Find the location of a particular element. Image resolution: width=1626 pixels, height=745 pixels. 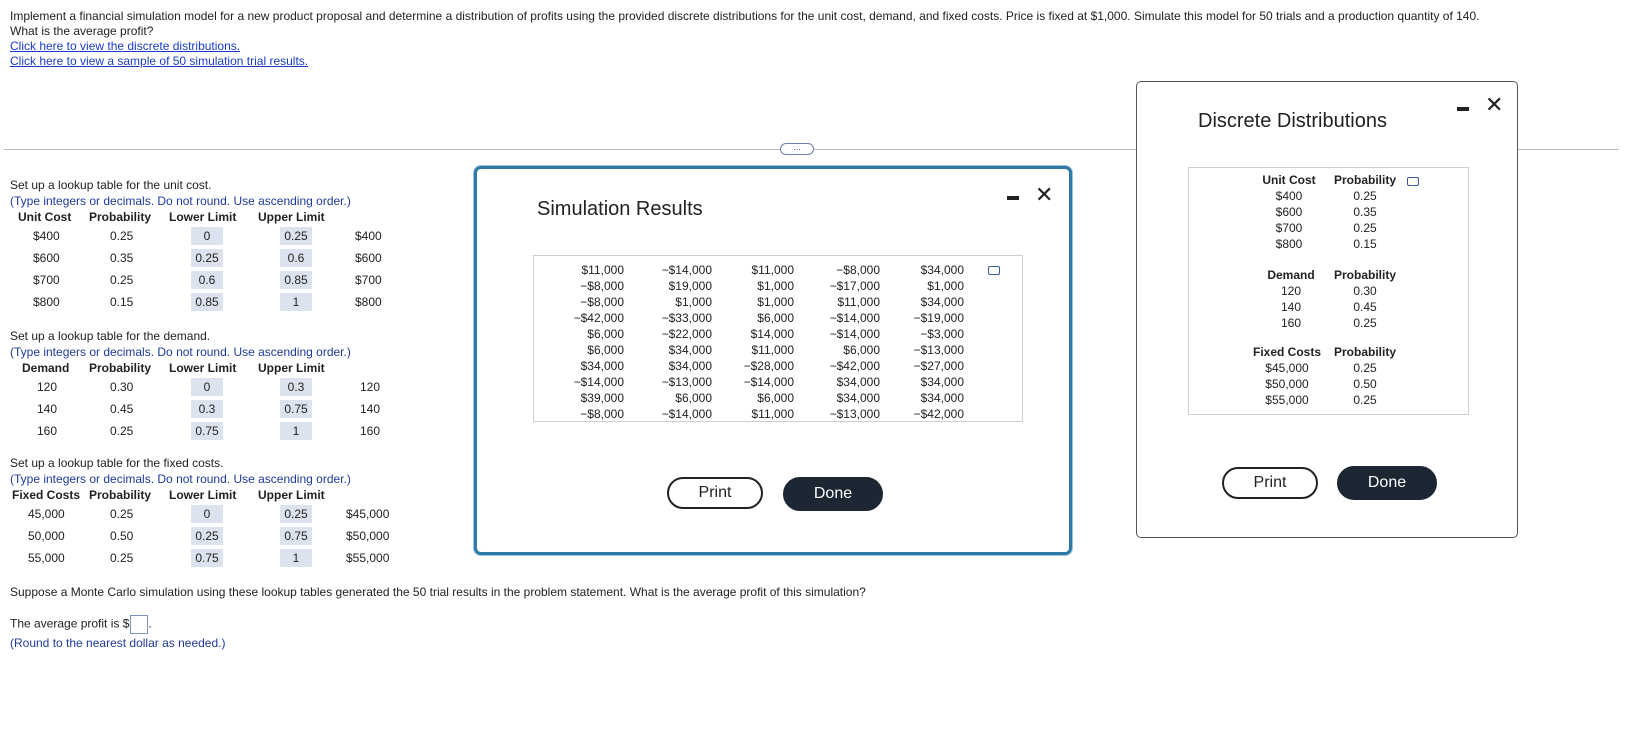

unit-cost-lower-input: 0 is located at coordinates (207, 236).